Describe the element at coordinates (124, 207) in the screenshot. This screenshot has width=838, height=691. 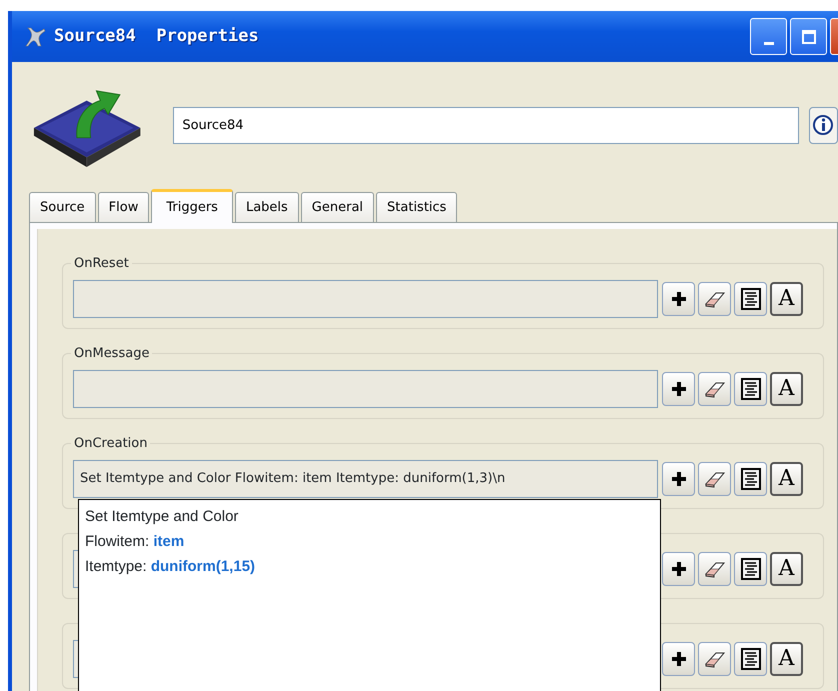
I see `tab: Flow` at that location.